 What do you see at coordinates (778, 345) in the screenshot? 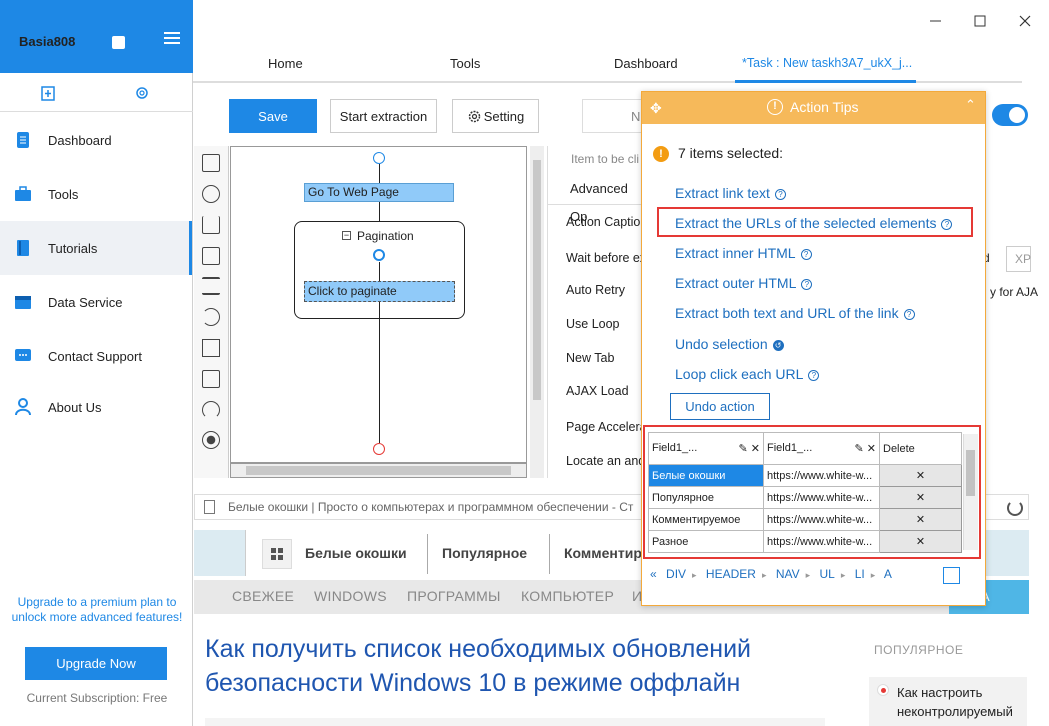
I see `undo-icon: ↺` at bounding box center [778, 345].